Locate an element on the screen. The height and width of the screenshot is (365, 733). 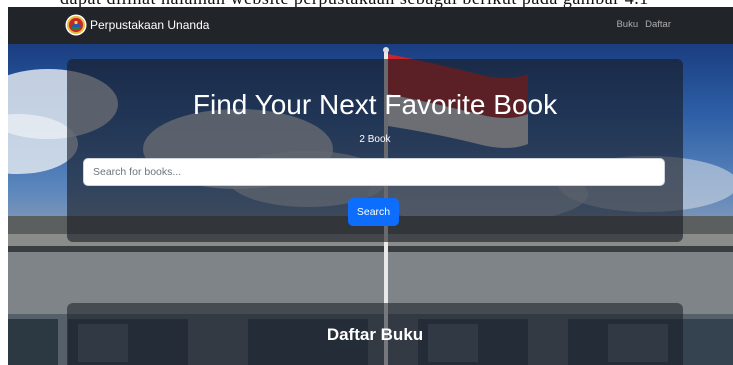
nav-link-buku: Buku is located at coordinates (627, 24).